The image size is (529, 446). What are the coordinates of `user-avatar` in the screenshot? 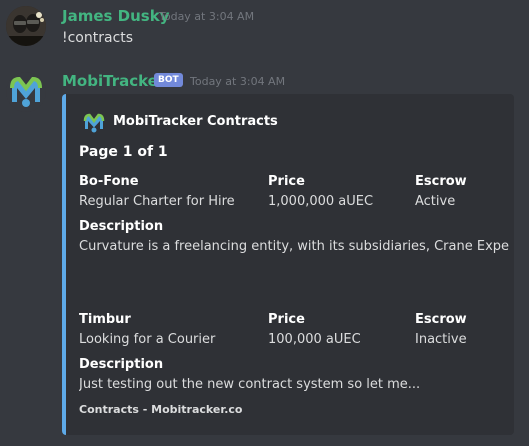 It's located at (26, 26).